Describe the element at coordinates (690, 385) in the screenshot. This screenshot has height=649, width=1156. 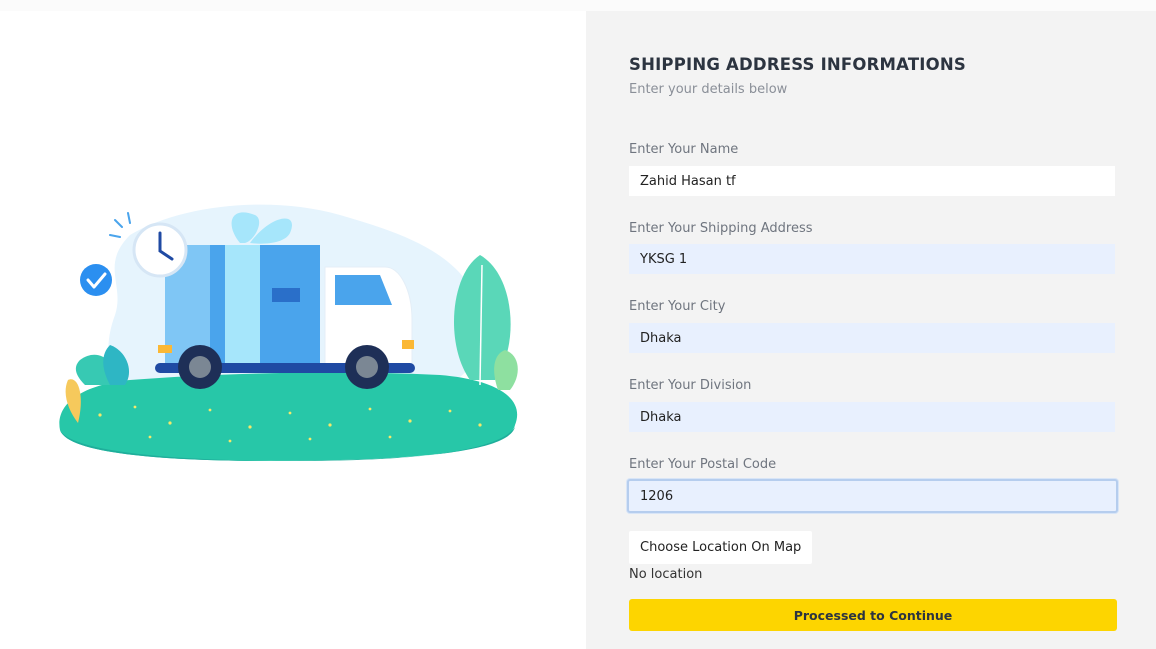
I see `division-label: Enter Your Division` at that location.